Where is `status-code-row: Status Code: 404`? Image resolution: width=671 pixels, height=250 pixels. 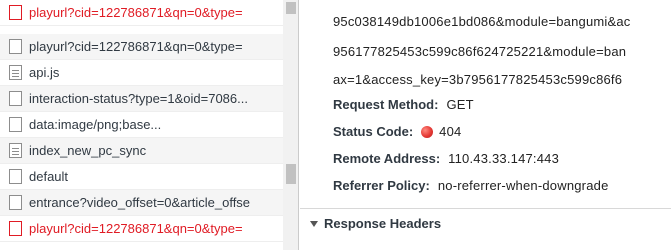
status-code-row: Status Code: 404 is located at coordinates (397, 131).